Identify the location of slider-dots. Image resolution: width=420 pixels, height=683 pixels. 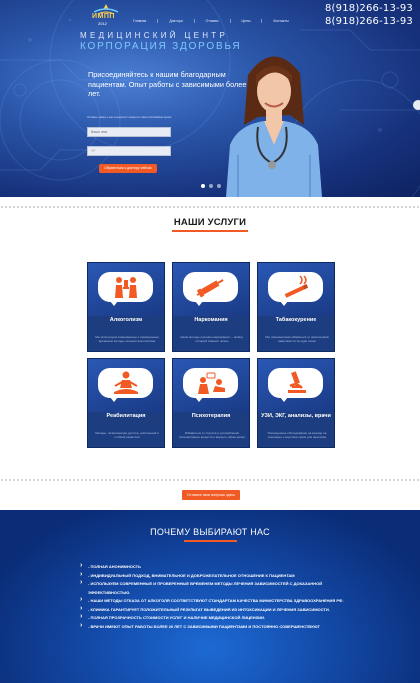
(211, 186).